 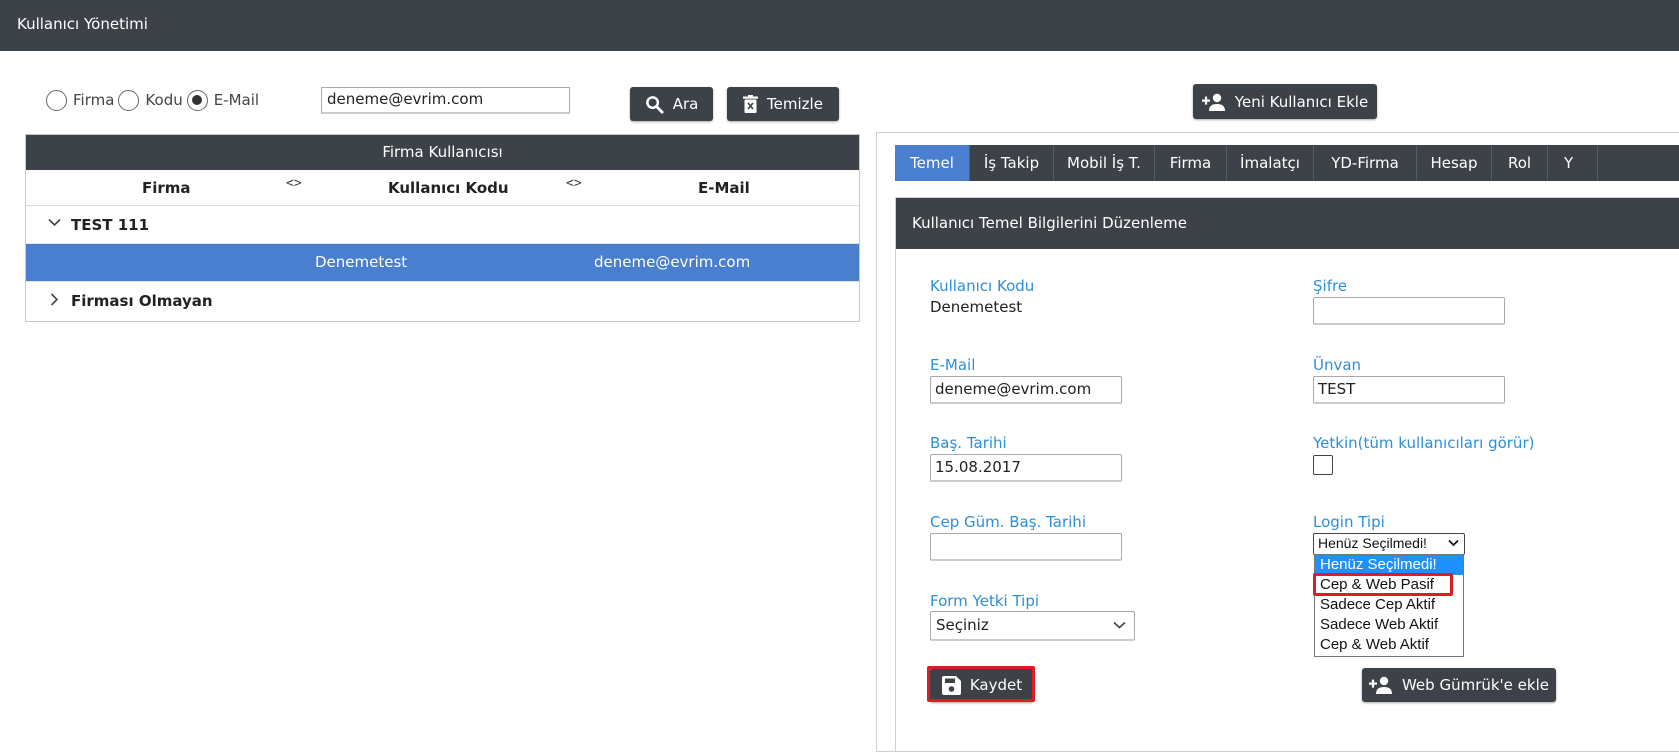 I want to click on tab-mobil-is-takip: Mobil İş T., so click(x=1104, y=163).